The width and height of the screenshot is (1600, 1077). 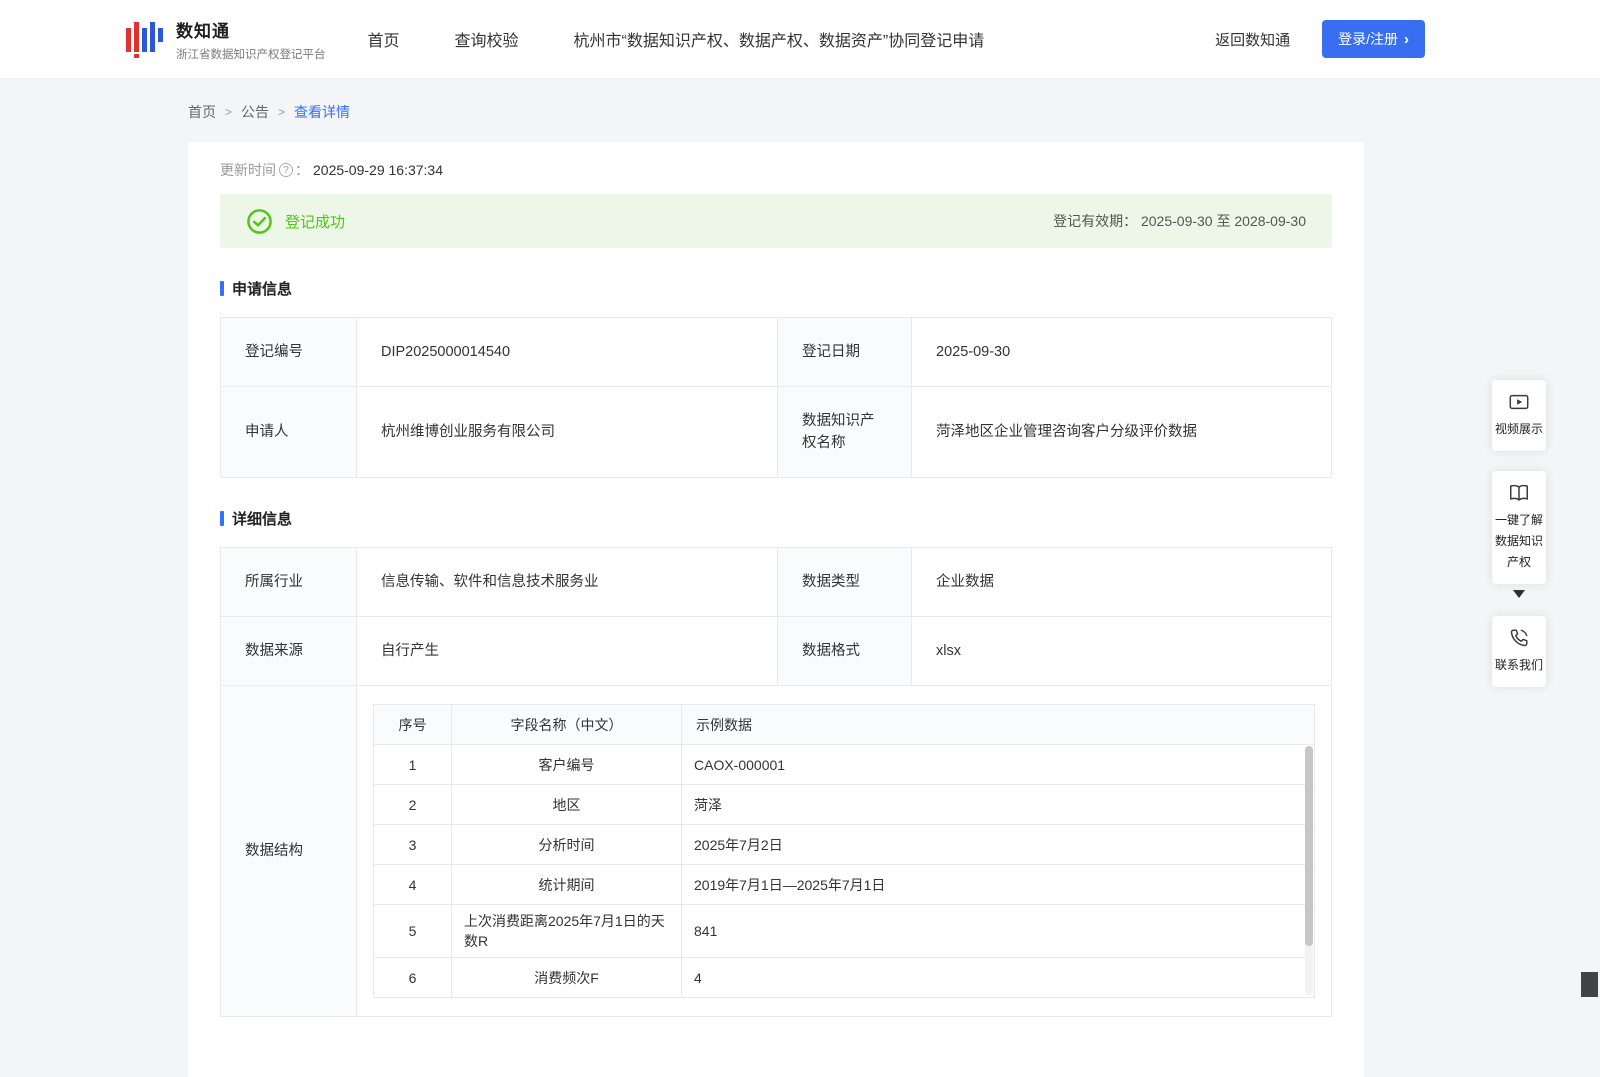 What do you see at coordinates (1309, 846) in the screenshot?
I see `table-scrollbar-thumb` at bounding box center [1309, 846].